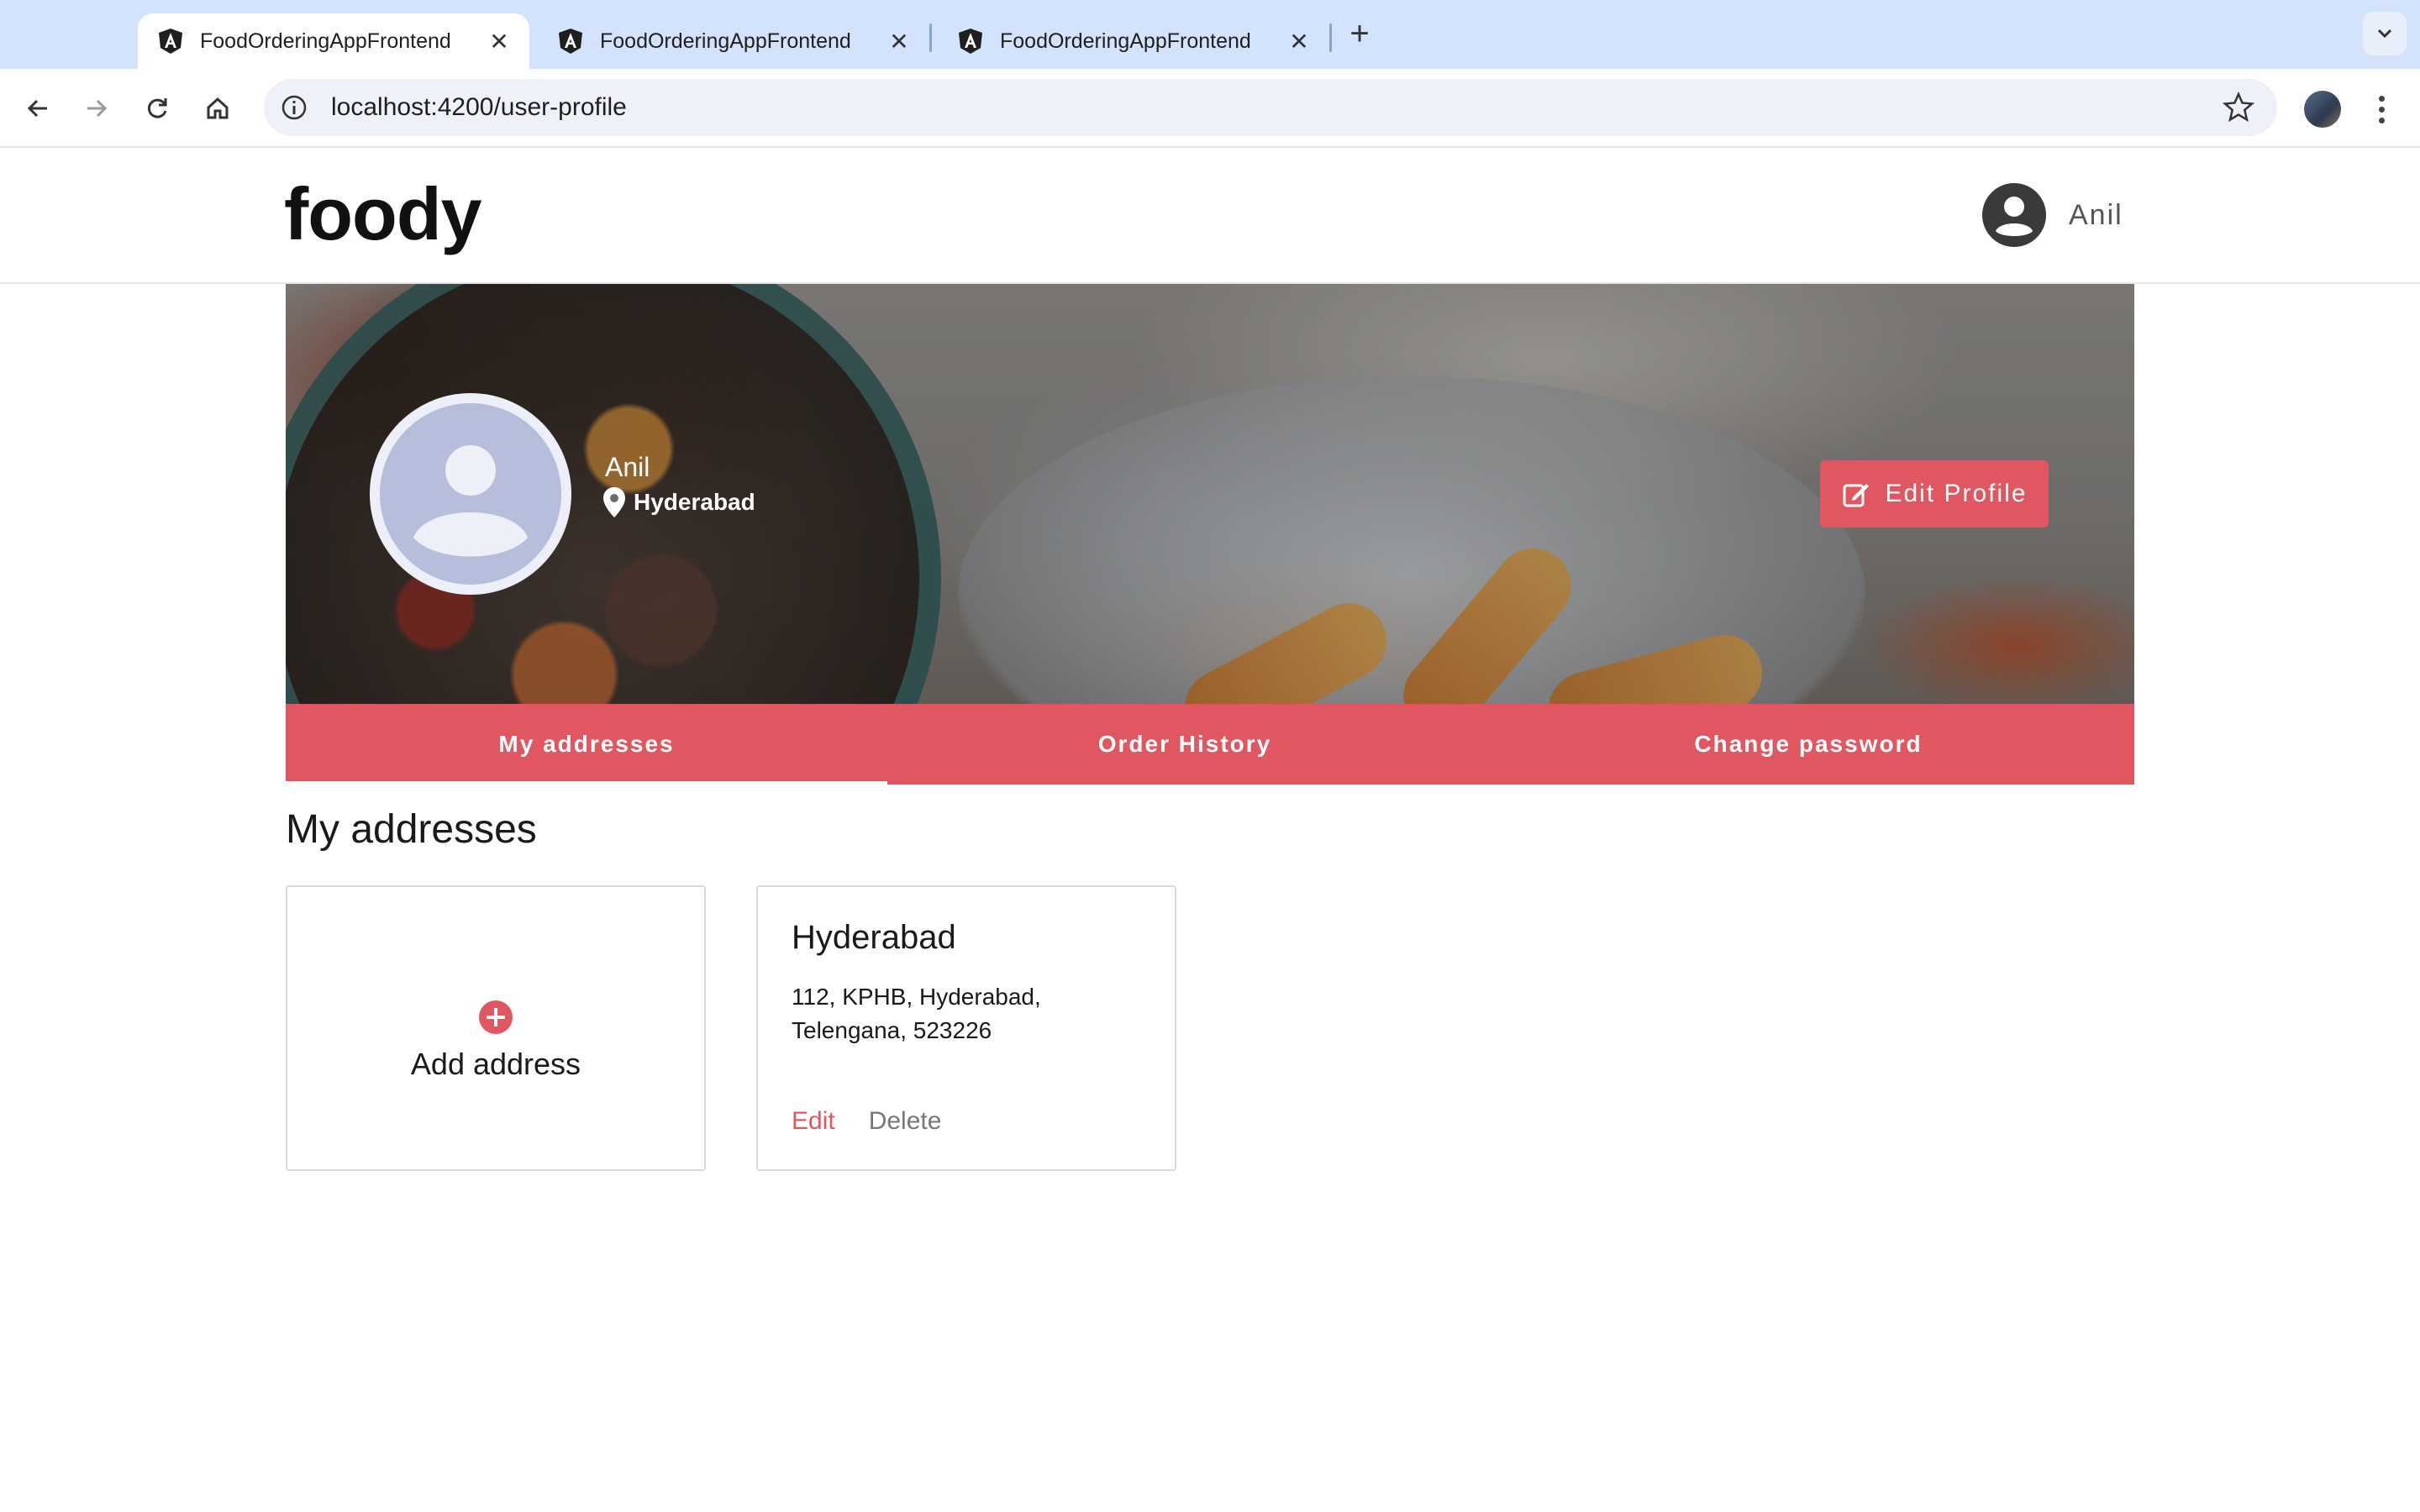 This screenshot has height=1512, width=2420. I want to click on chevron-down-icon, so click(2385, 34).